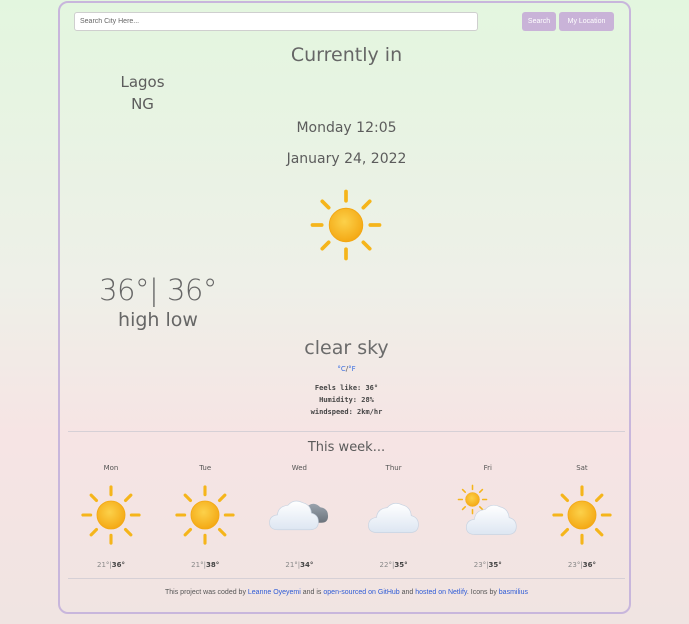  Describe the element at coordinates (346, 369) in the screenshot. I see `unit-toggle: °C/°F` at that location.